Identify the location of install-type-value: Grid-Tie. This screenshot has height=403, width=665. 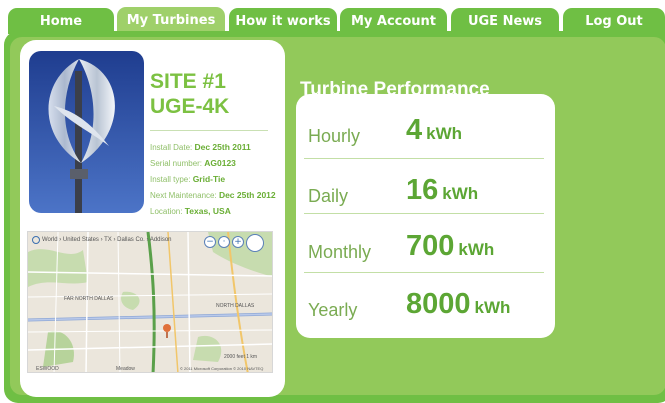
(209, 179).